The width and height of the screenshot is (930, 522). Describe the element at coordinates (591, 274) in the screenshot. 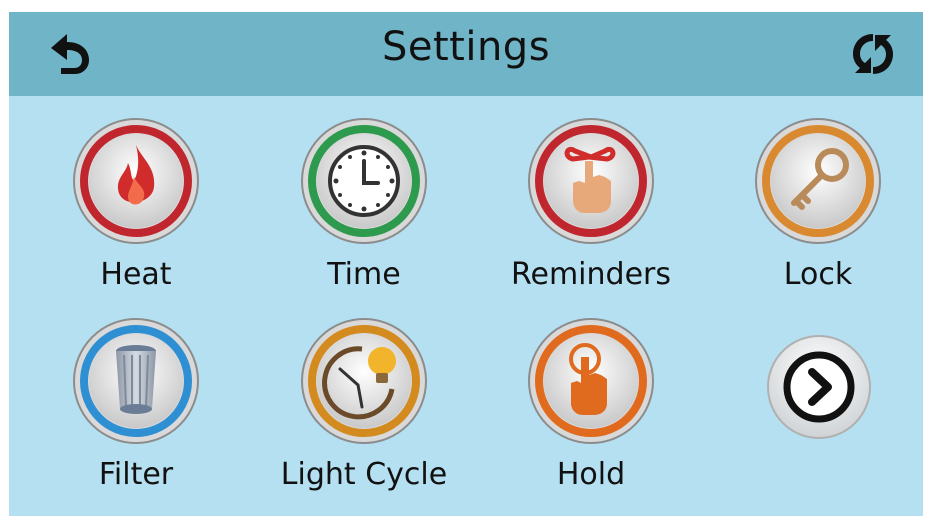

I see `tile-label: Reminders` at that location.